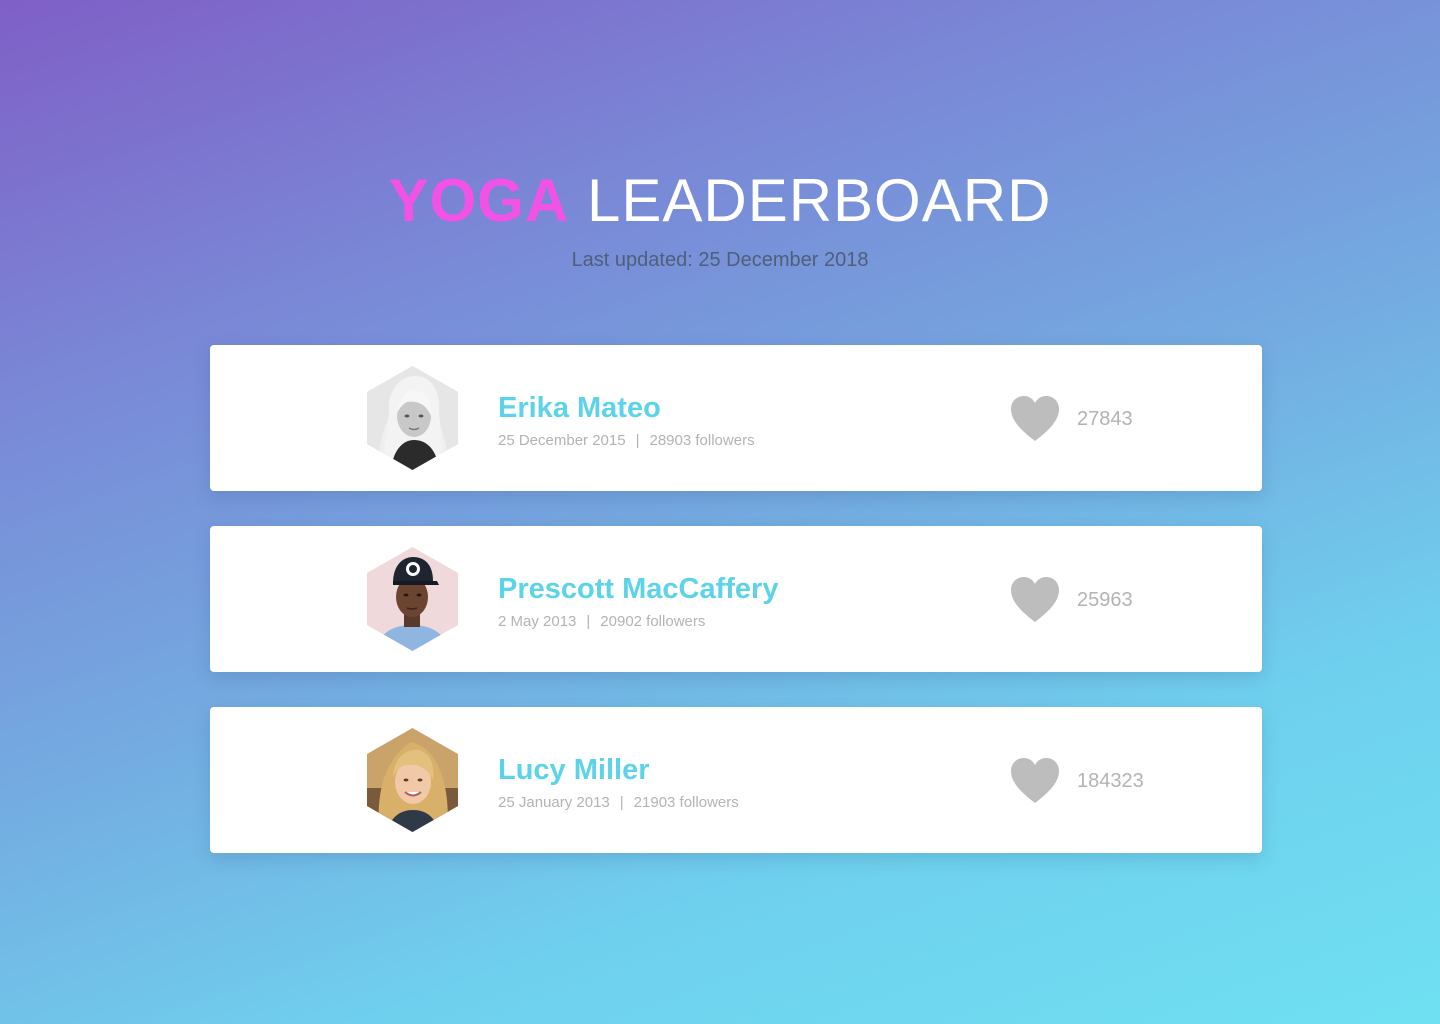  Describe the element at coordinates (618, 770) in the screenshot. I see `user-name: Lucy Miller` at that location.